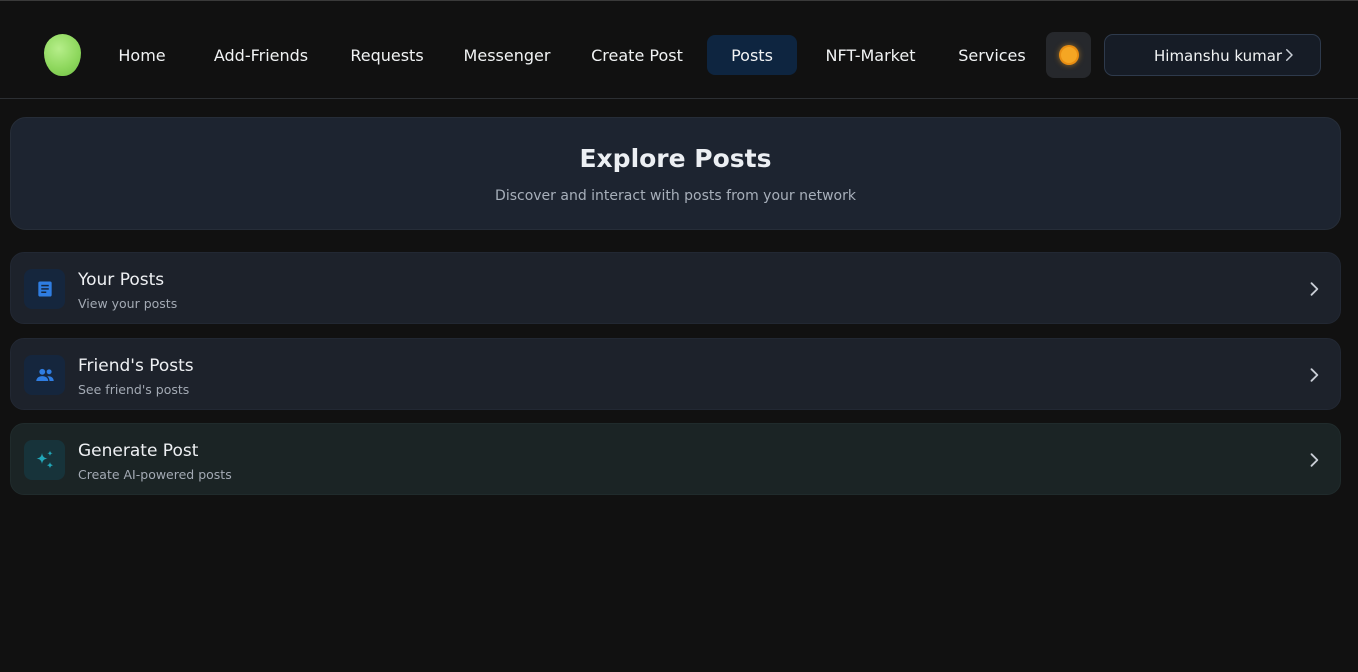  Describe the element at coordinates (675, 158) in the screenshot. I see `page-title: Explore Posts` at that location.